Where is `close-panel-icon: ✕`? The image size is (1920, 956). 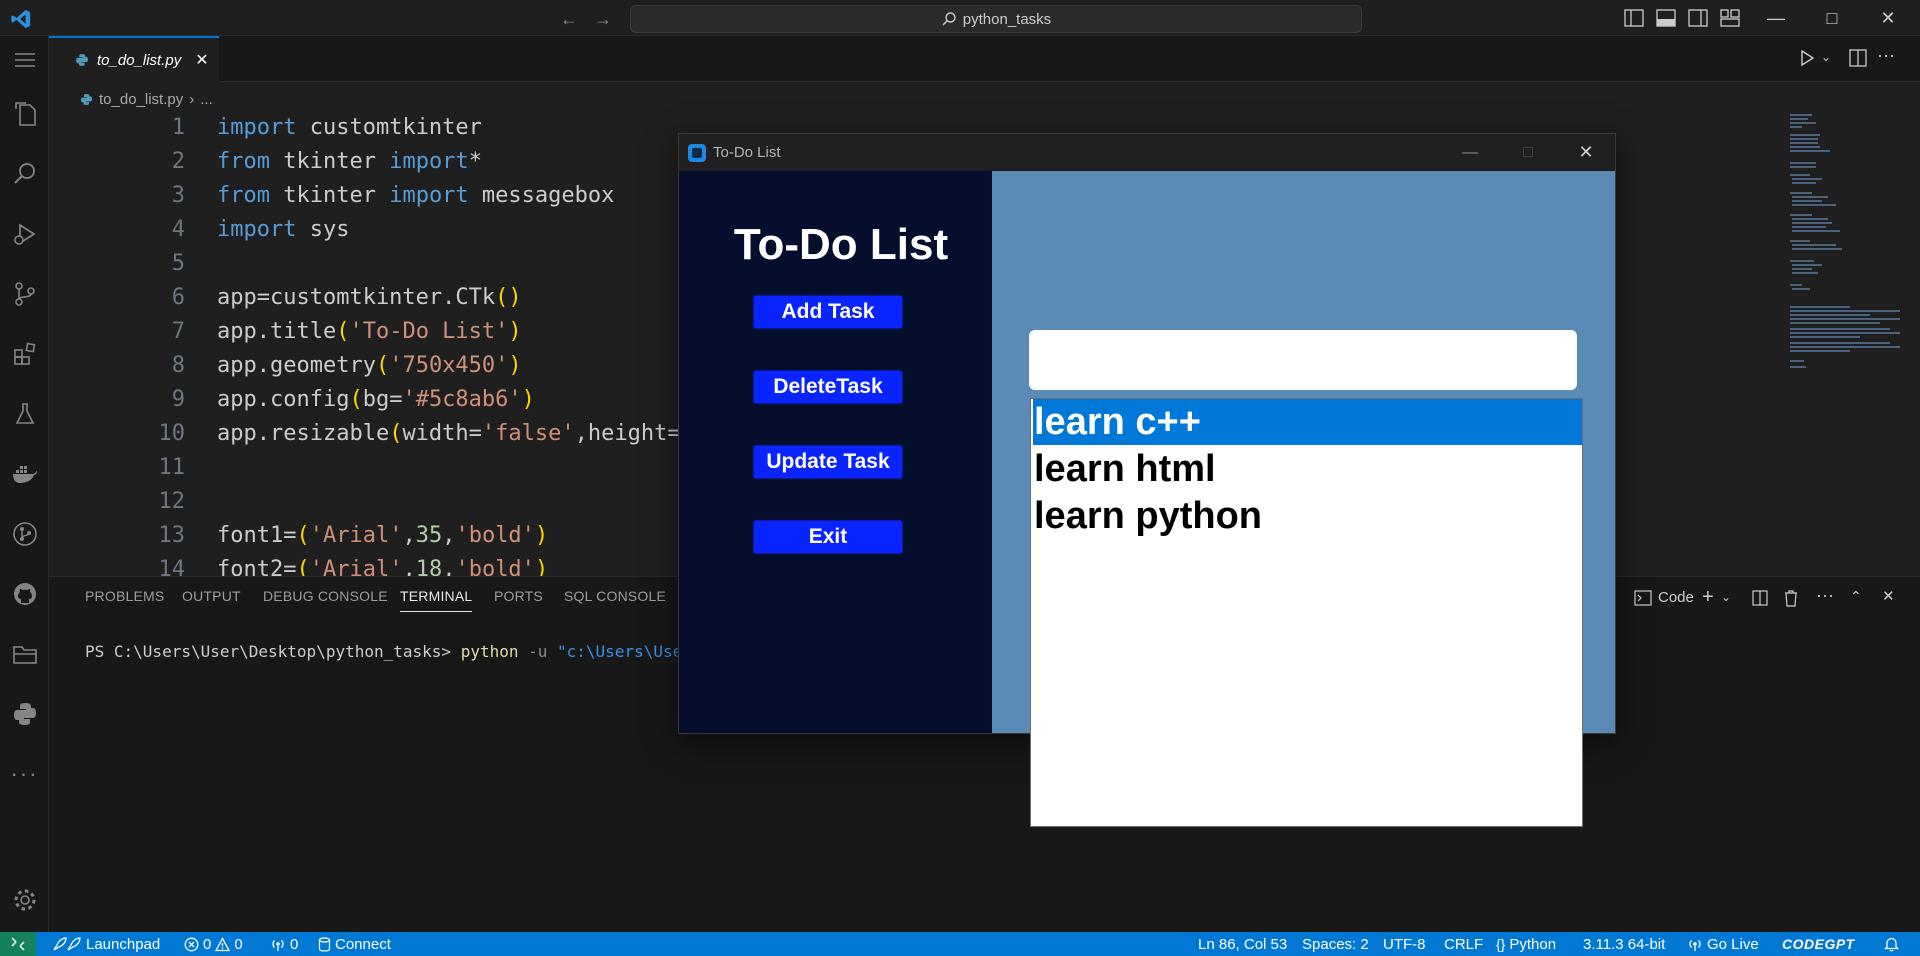 close-panel-icon: ✕ is located at coordinates (1888, 596).